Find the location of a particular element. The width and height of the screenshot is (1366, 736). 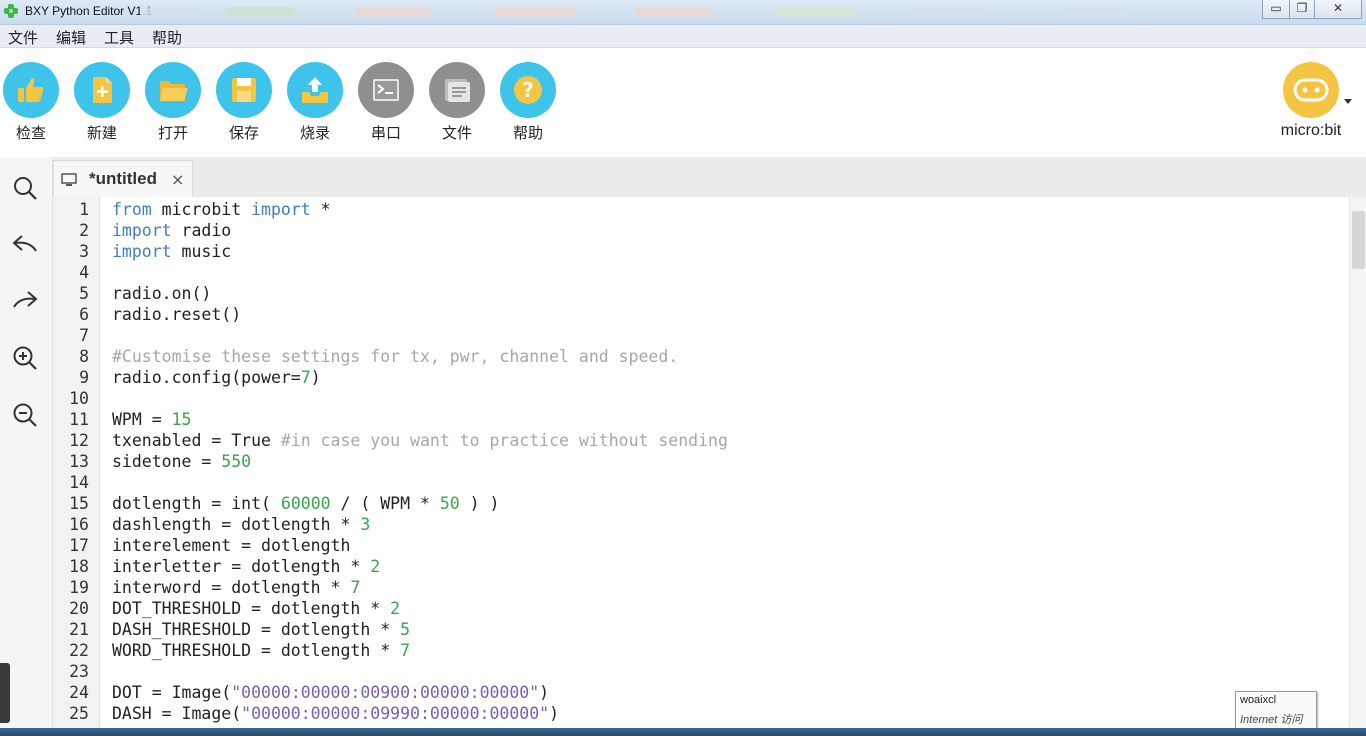

save-icon is located at coordinates (244, 90).